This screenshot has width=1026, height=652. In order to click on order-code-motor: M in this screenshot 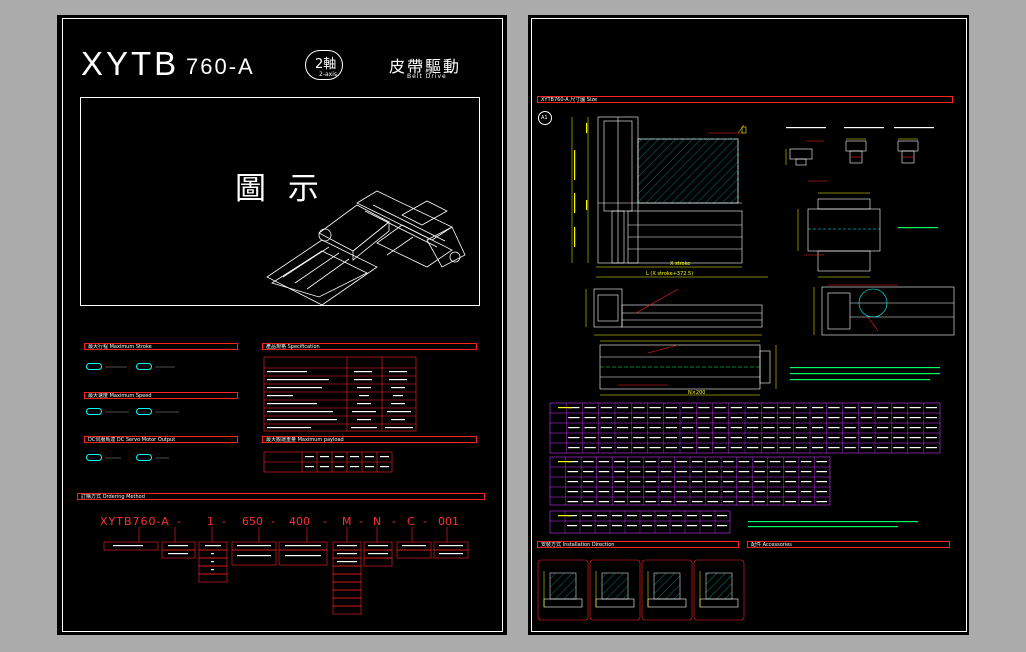, I will do `click(347, 521)`.